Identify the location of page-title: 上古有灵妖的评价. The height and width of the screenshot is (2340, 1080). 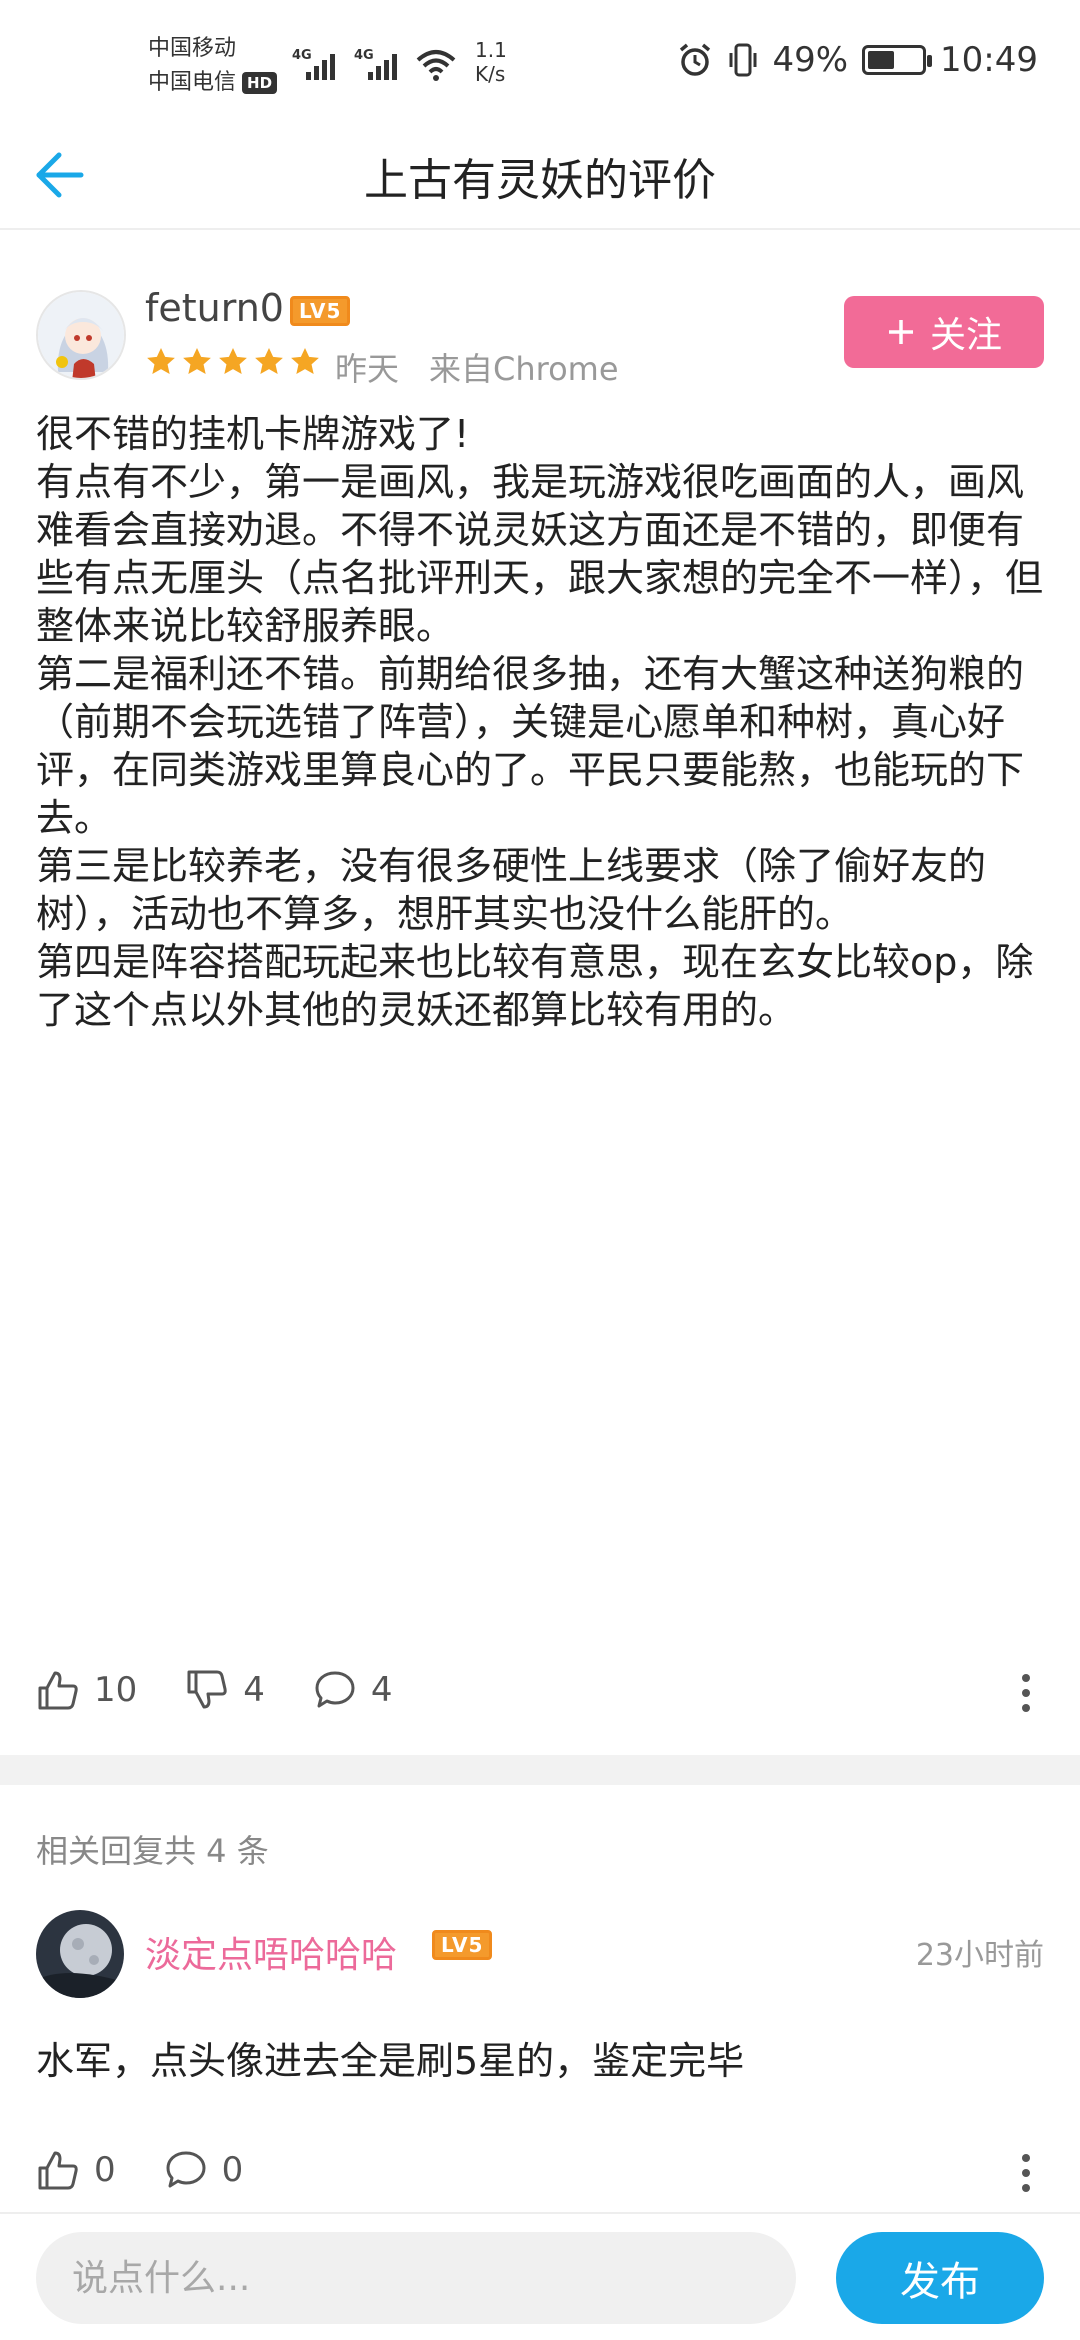
(540, 180).